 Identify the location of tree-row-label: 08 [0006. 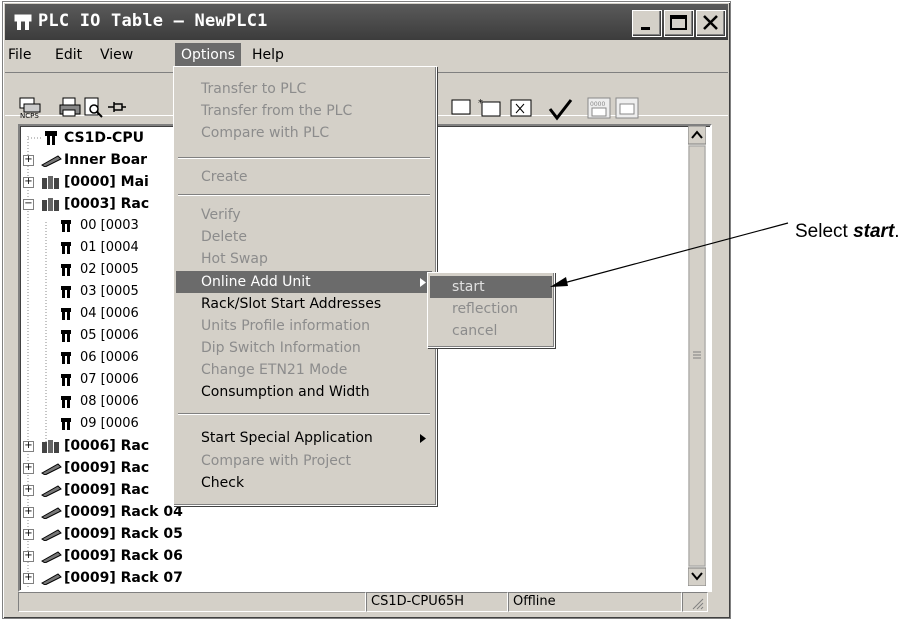
(109, 401).